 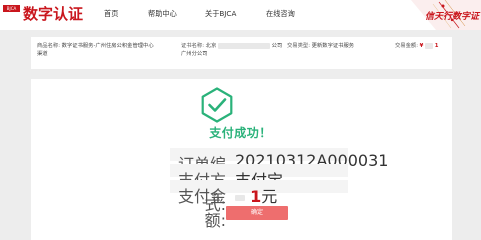 I want to click on cert-value-suffix: 公司, so click(x=277, y=46).